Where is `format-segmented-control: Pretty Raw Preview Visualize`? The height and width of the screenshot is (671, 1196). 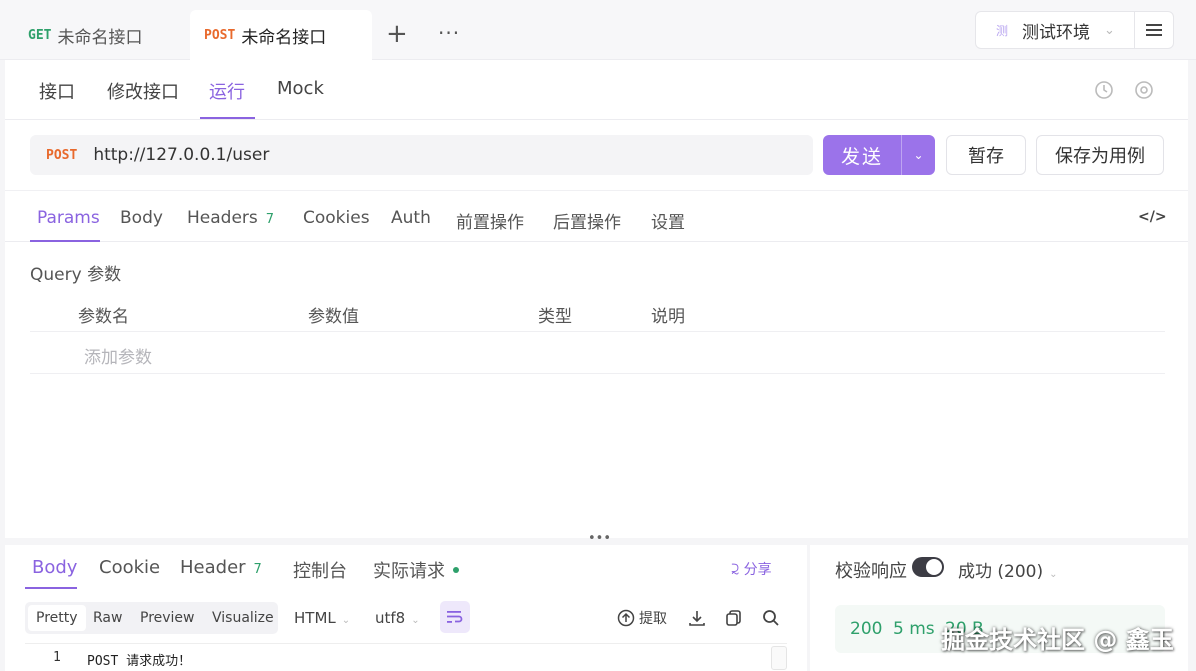
format-segmented-control: Pretty Raw Preview Visualize is located at coordinates (151, 618).